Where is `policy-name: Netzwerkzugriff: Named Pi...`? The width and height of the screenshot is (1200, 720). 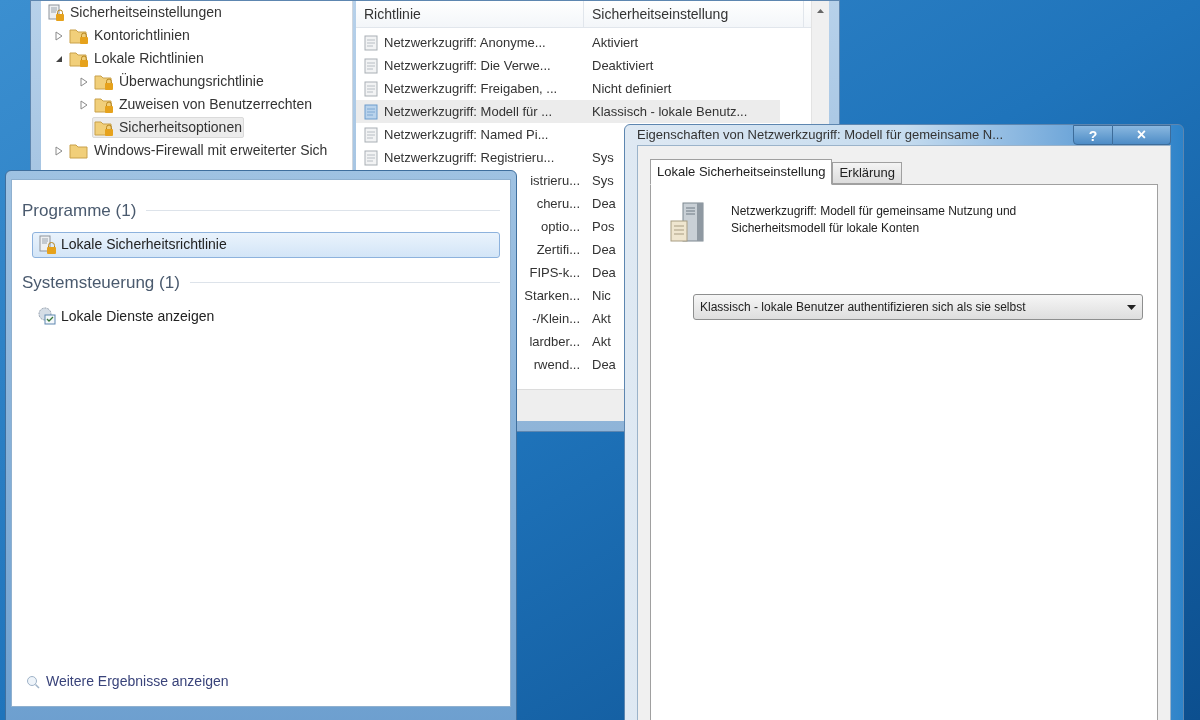
policy-name: Netzwerkzugriff: Named Pi... is located at coordinates (466, 134).